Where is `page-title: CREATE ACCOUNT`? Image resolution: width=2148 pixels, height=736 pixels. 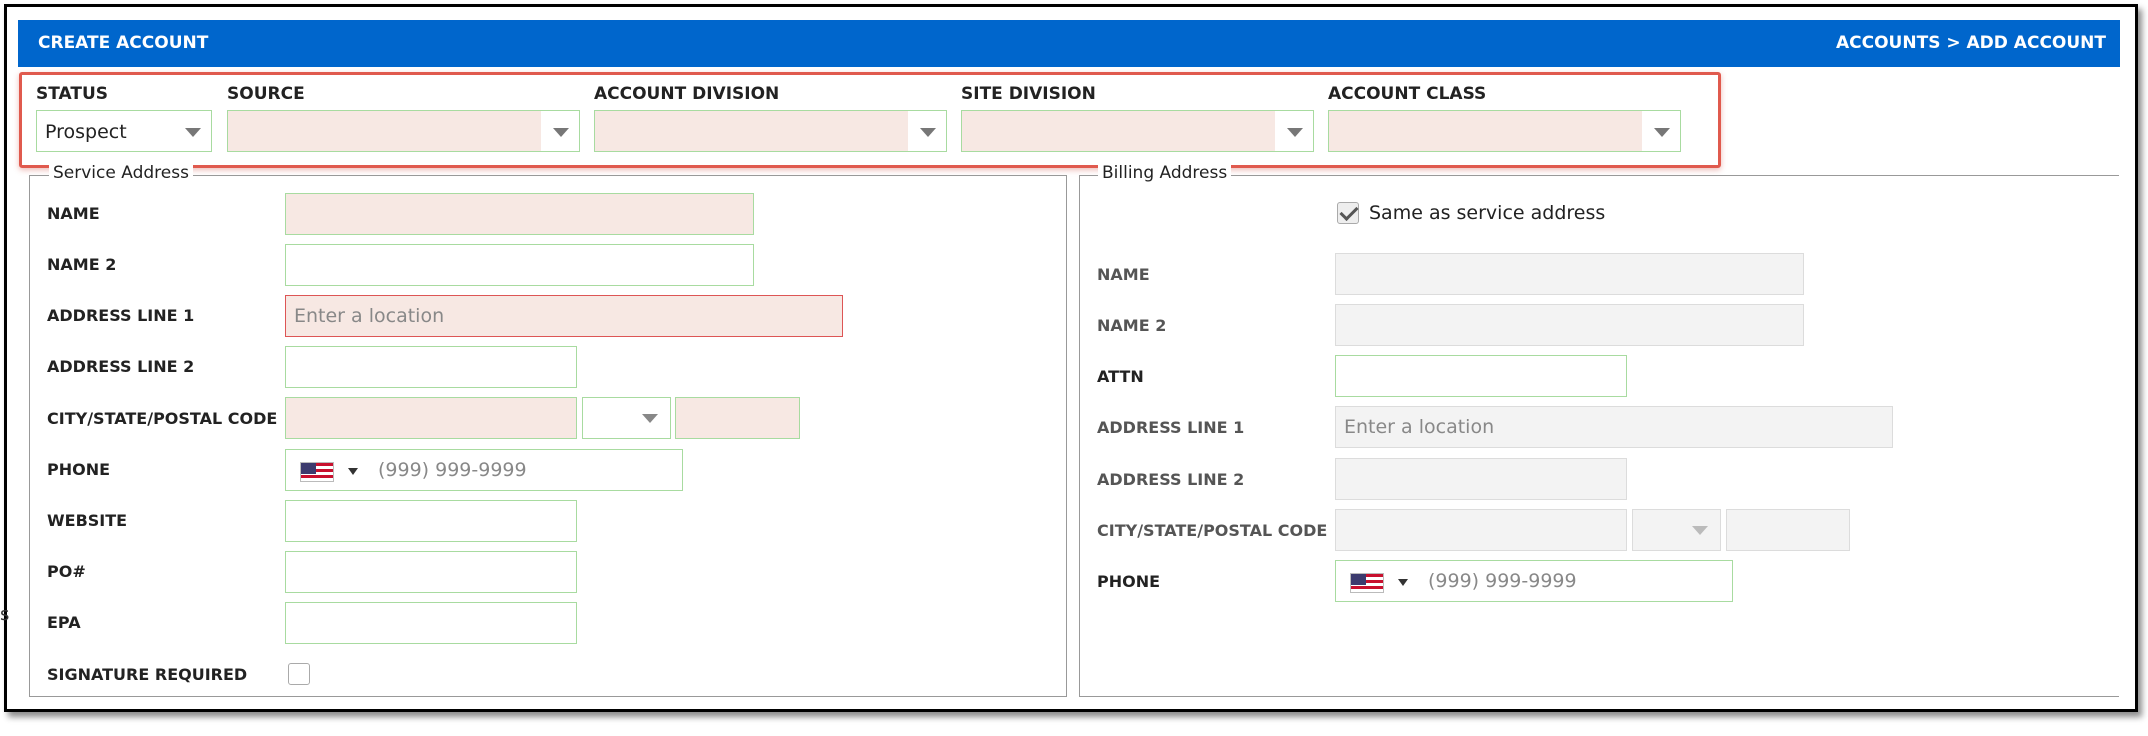
page-title: CREATE ACCOUNT is located at coordinates (123, 43).